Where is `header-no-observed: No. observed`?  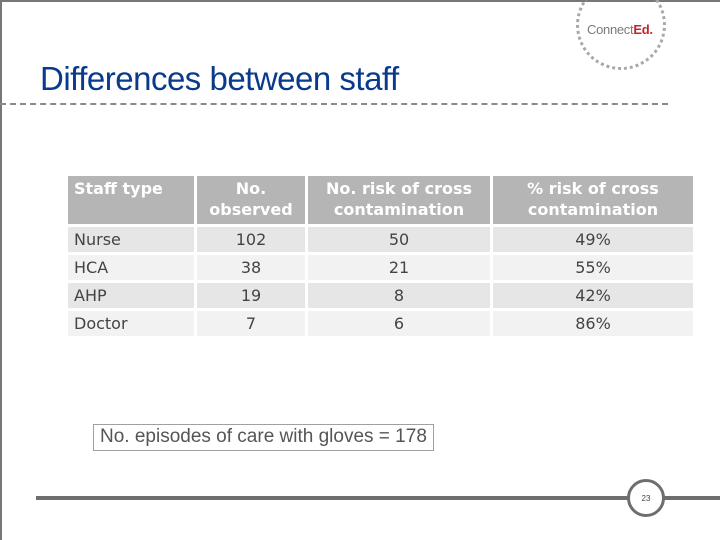
header-no-observed: No. observed is located at coordinates (251, 200).